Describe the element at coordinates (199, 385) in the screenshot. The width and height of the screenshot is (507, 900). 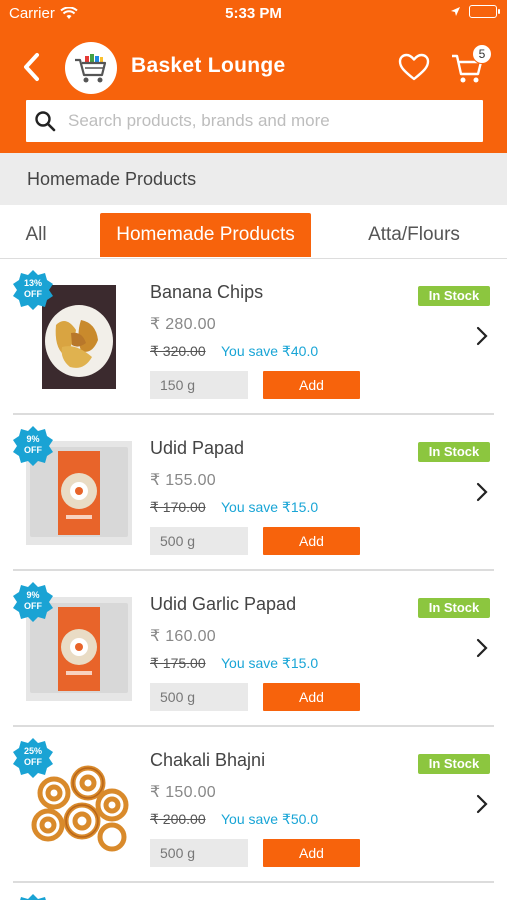
I see `quantity-selector: 150 g` at that location.